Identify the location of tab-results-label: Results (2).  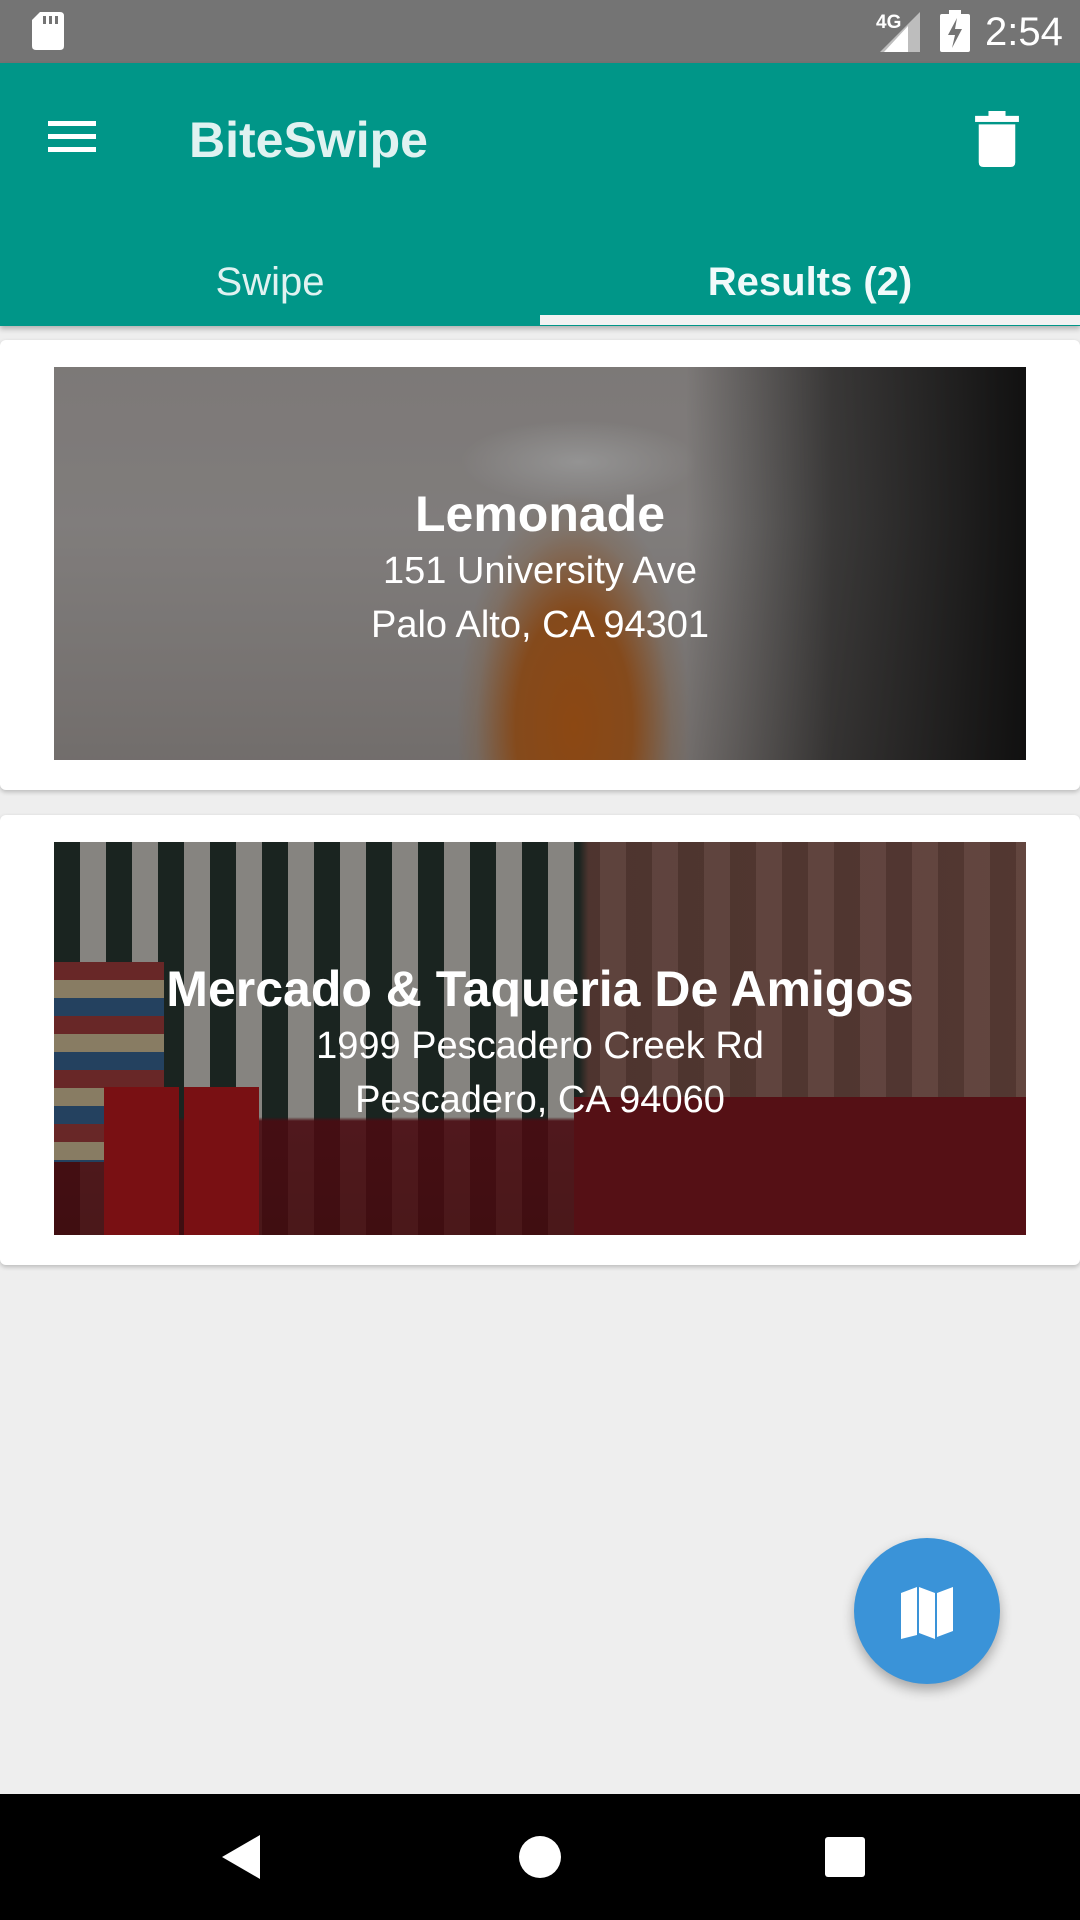
(810, 282).